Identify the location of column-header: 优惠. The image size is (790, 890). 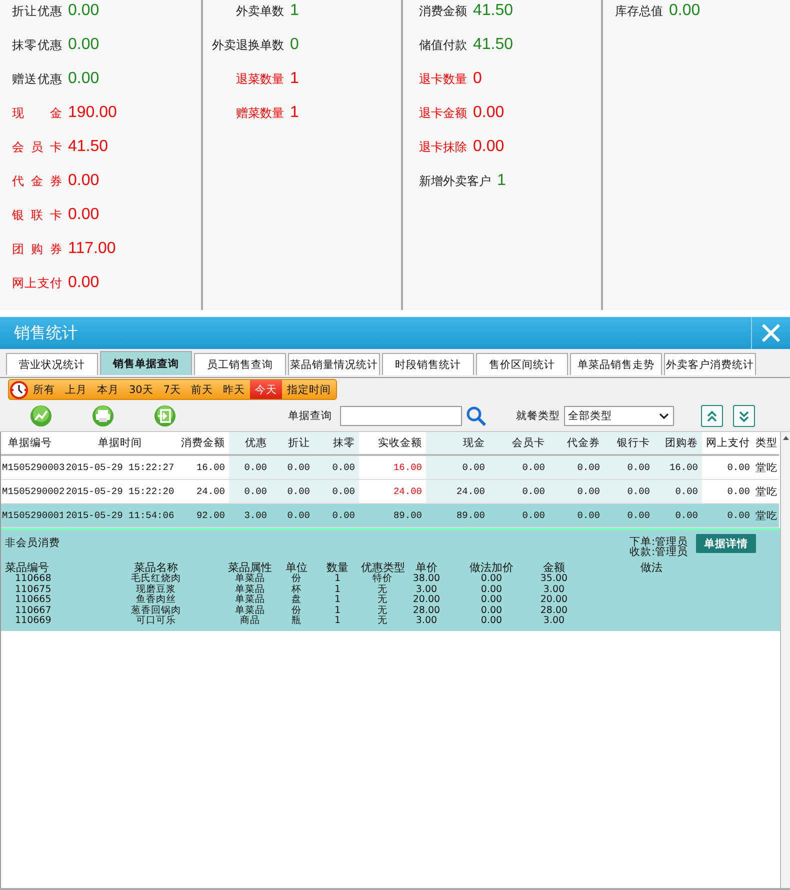
(250, 444).